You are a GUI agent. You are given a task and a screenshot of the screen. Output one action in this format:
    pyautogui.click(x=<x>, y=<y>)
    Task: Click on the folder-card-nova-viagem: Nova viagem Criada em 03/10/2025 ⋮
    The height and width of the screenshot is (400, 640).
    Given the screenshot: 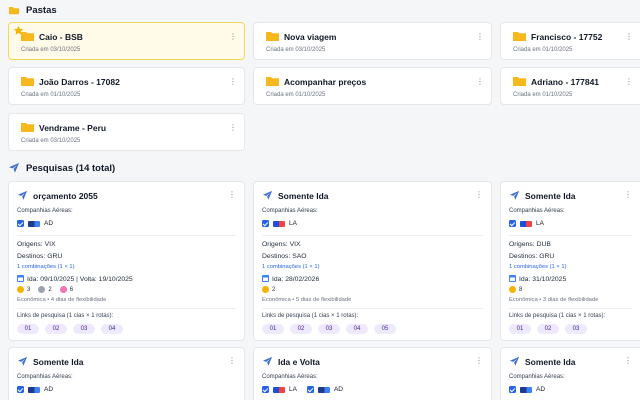 What is the action you would take?
    pyautogui.click(x=372, y=41)
    